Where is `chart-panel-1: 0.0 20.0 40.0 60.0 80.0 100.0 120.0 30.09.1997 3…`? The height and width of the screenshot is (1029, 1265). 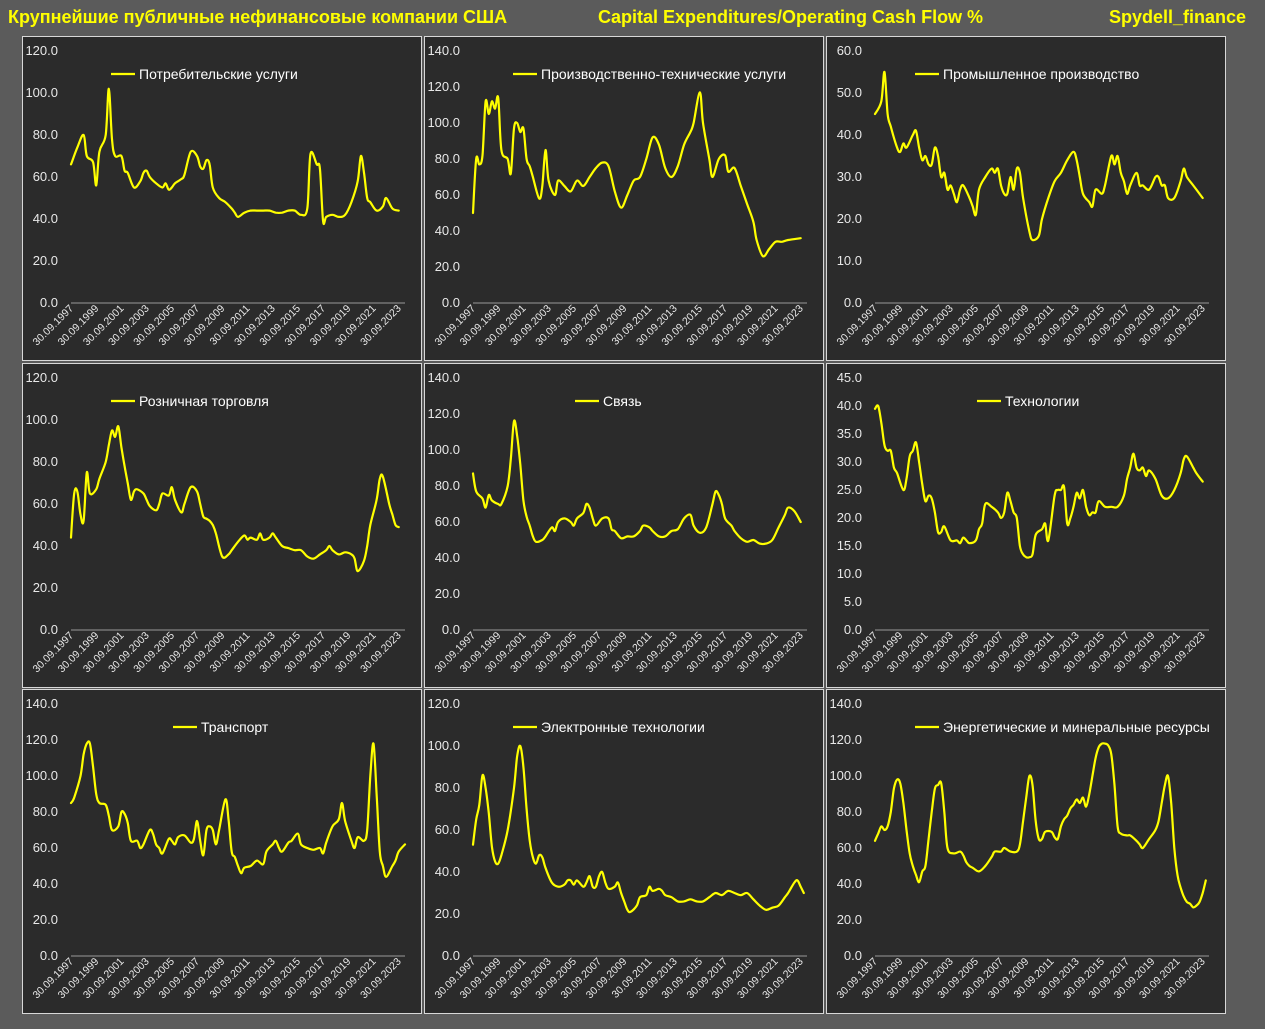
chart-panel-1: 0.0 20.0 40.0 60.0 80.0 100.0 120.0 30.09.1997 3… is located at coordinates (222, 198).